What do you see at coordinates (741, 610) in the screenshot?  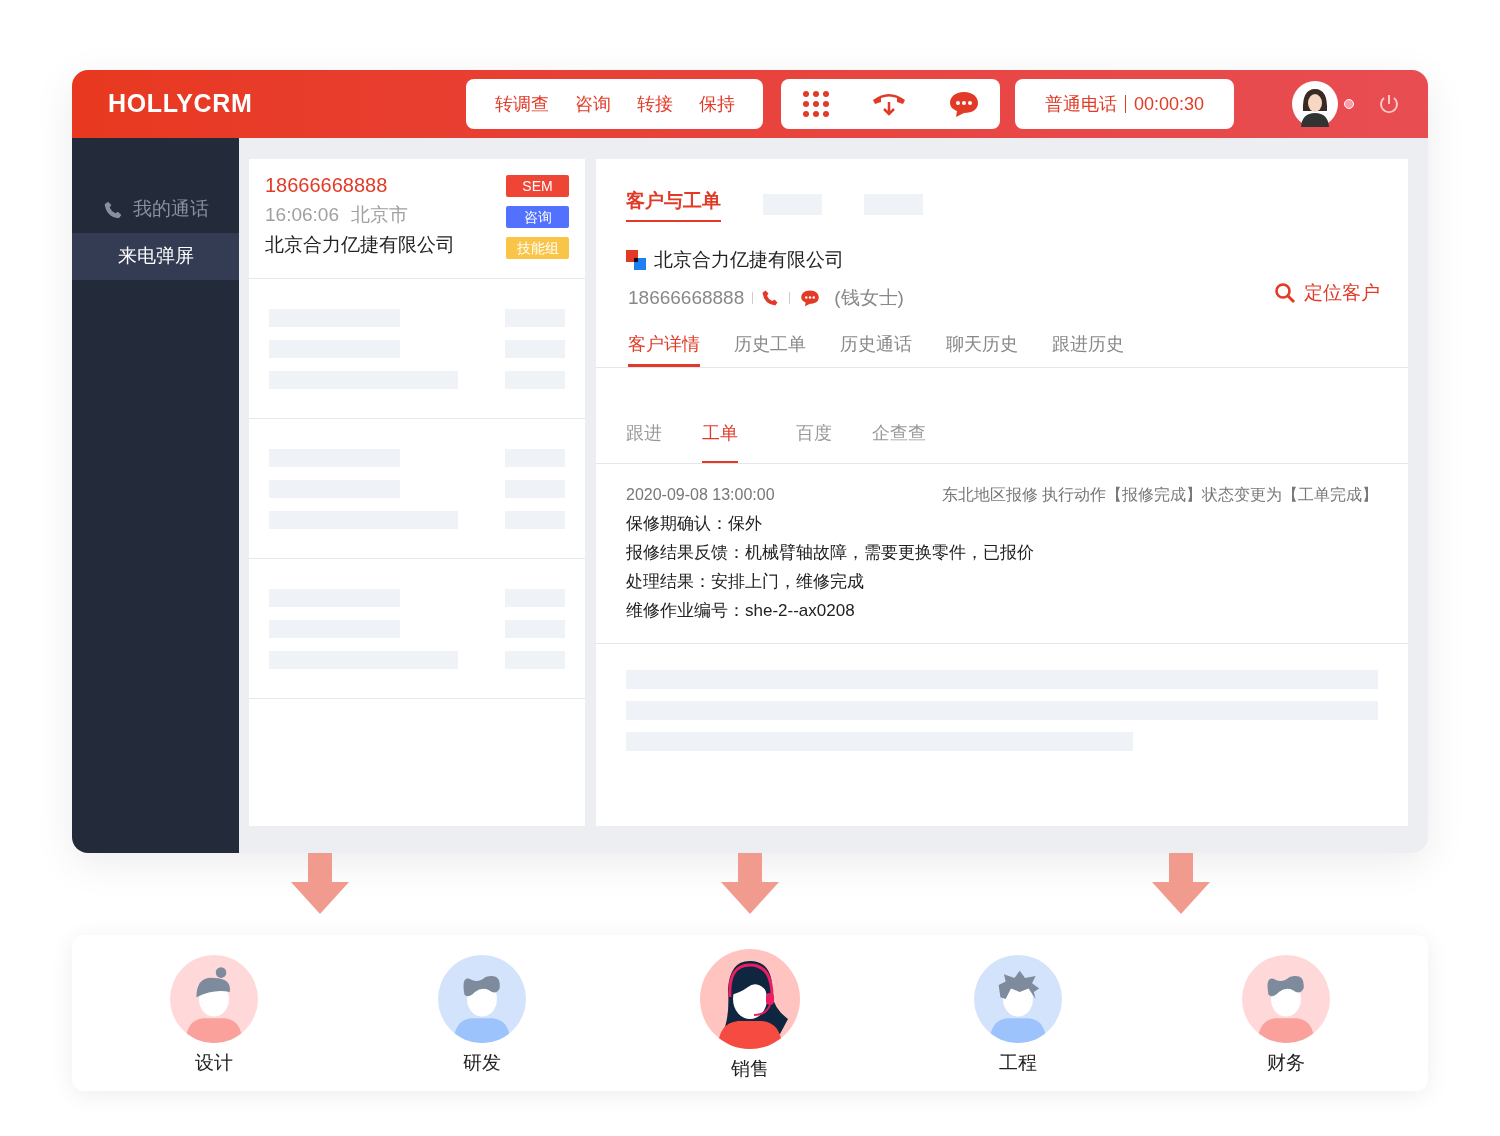 I see `record-line: 维修作业编号：she-2--ax0208` at bounding box center [741, 610].